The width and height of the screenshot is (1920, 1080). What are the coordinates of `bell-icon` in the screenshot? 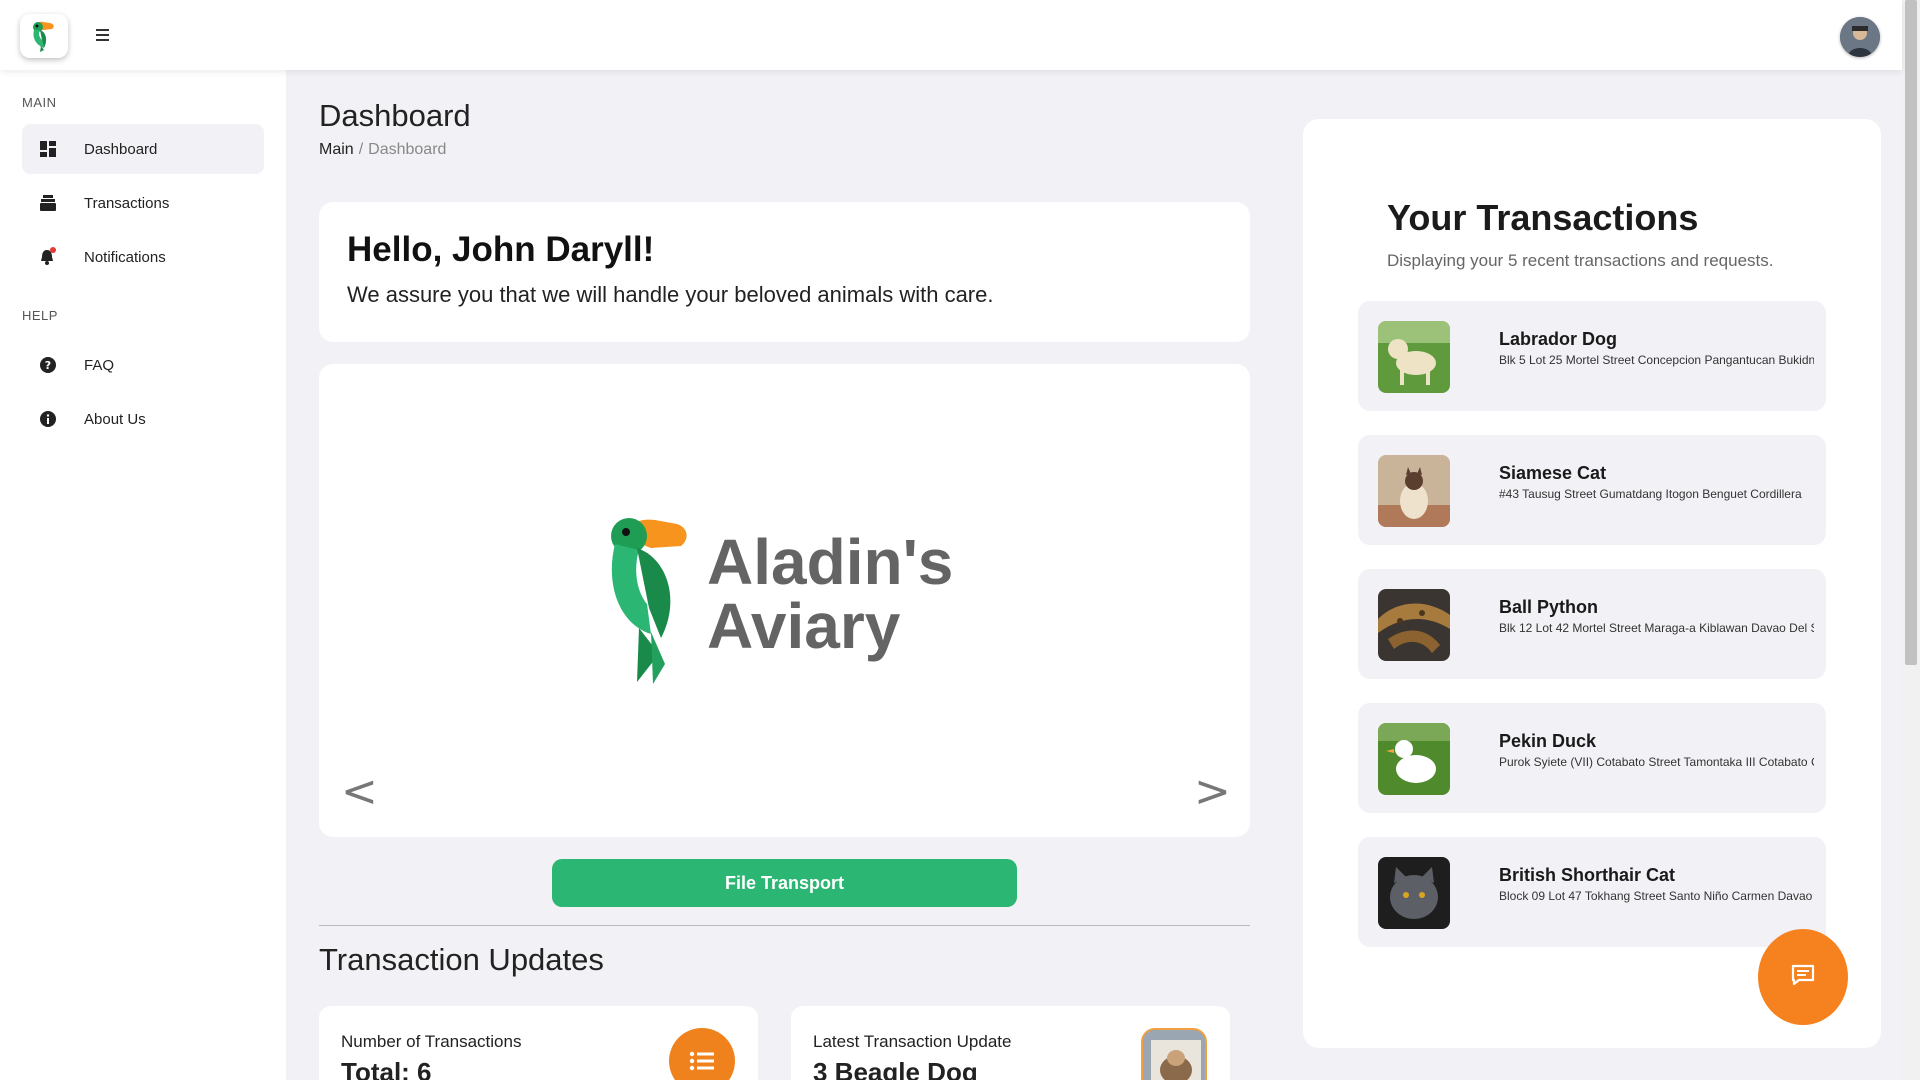 It's located at (48, 257).